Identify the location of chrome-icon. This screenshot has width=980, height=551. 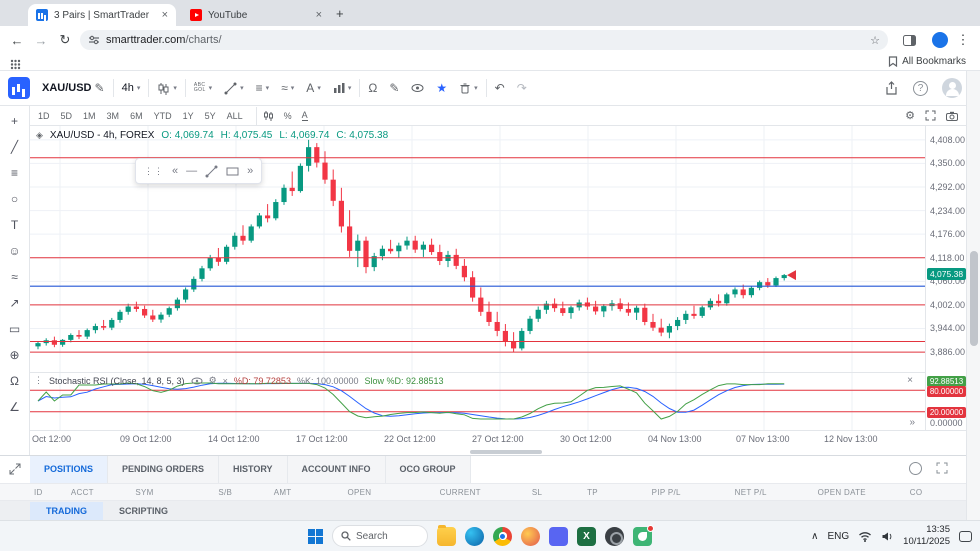
(502, 536).